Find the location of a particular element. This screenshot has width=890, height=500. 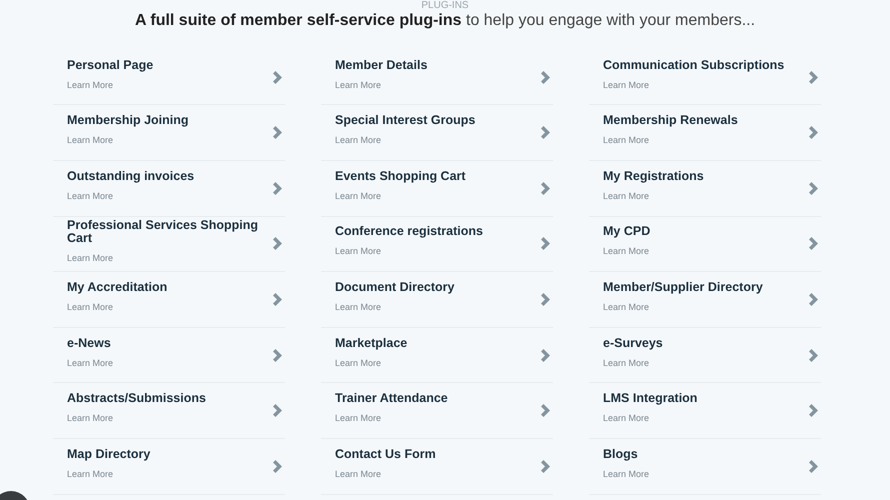

plugin-title: Map Directory is located at coordinates (108, 454).